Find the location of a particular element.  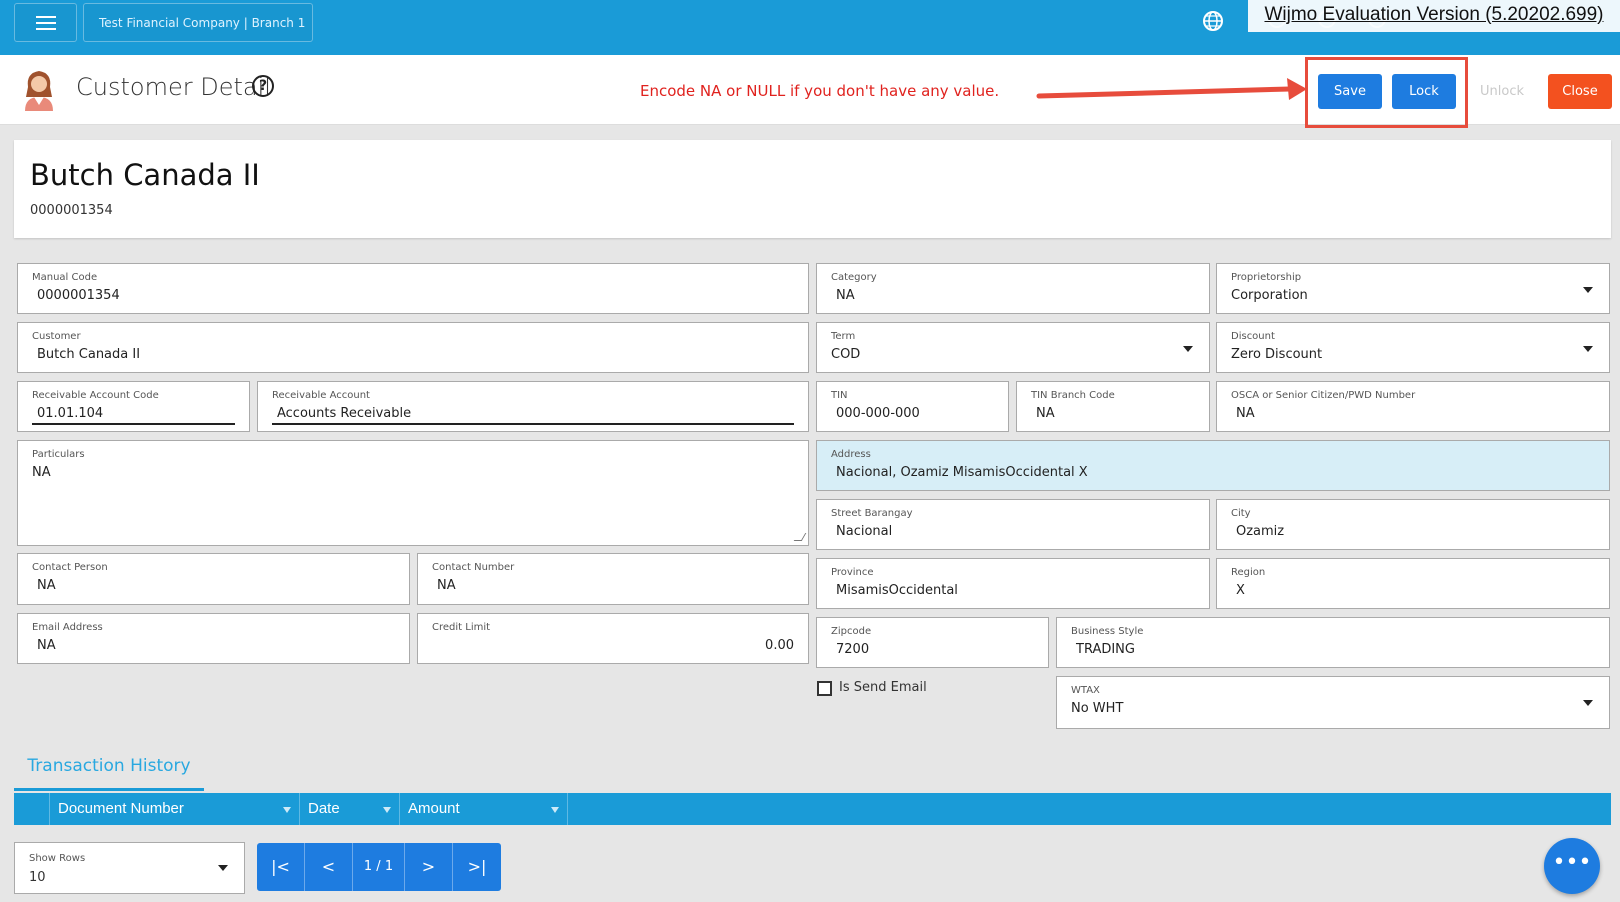

receivable-account-field: Receivable Account Accounts Receivable is located at coordinates (533, 406).